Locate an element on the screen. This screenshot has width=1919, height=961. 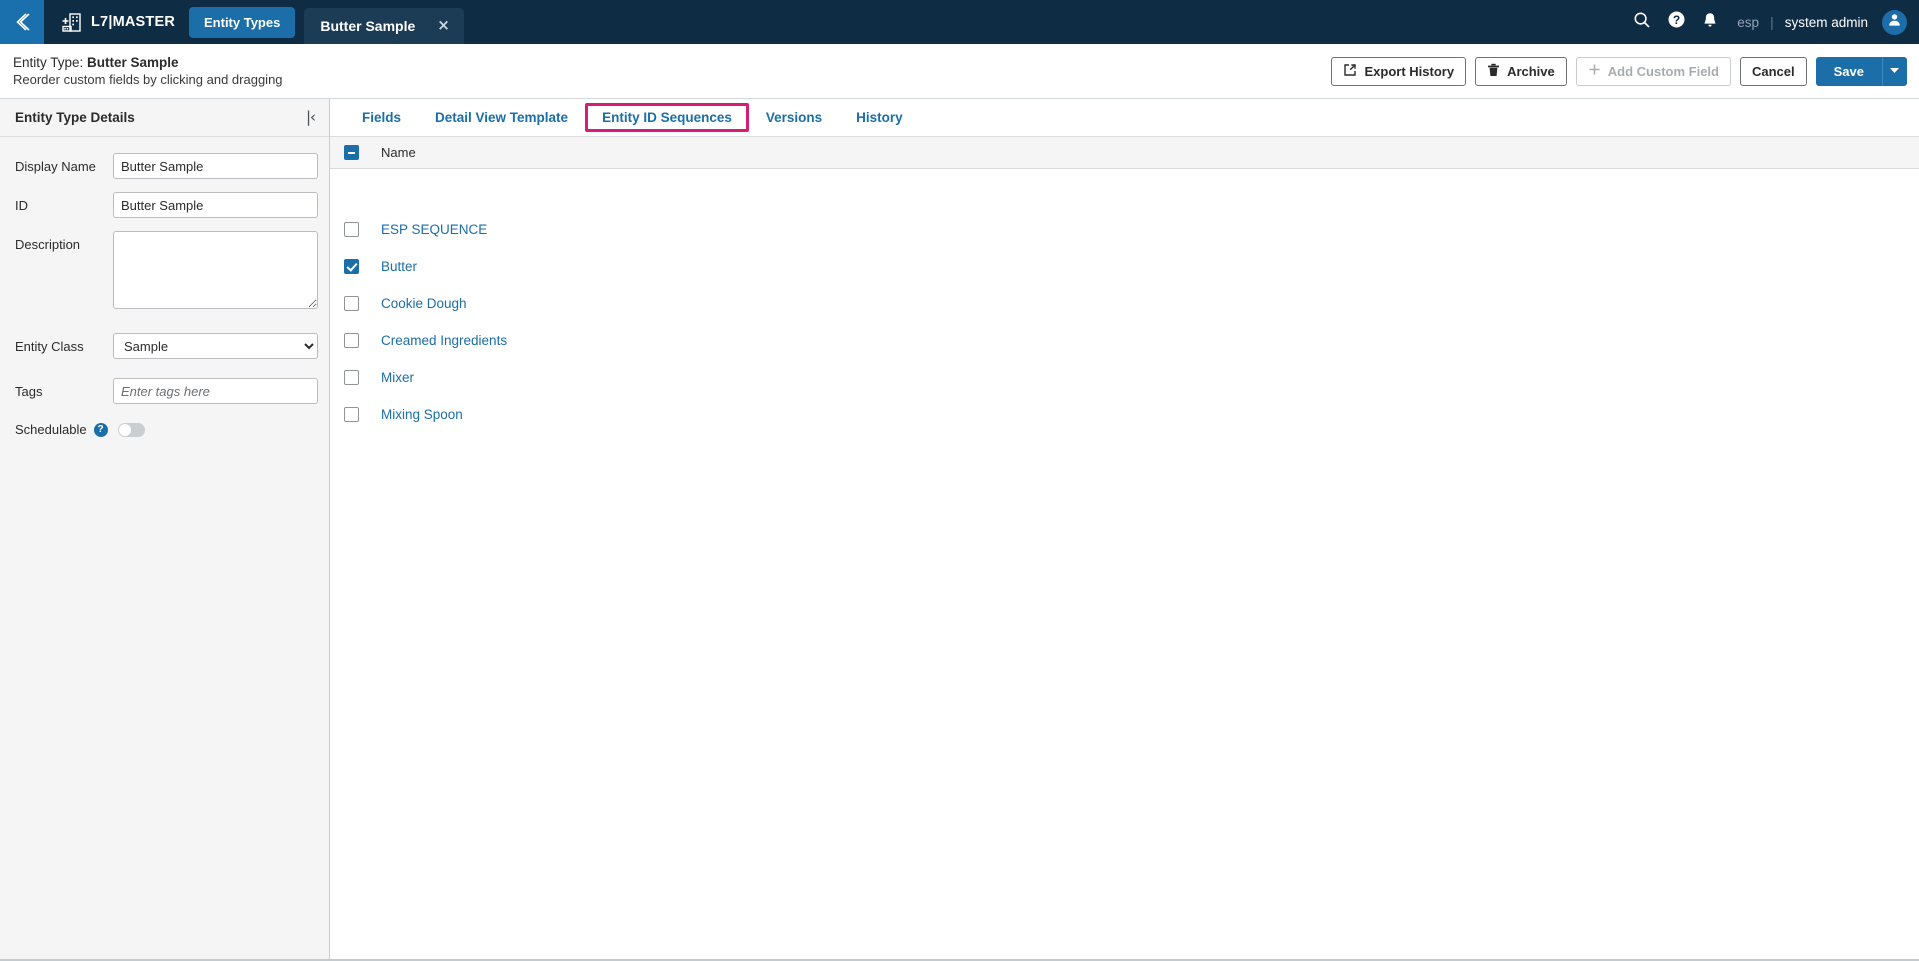
caret-down-icon is located at coordinates (1894, 71).